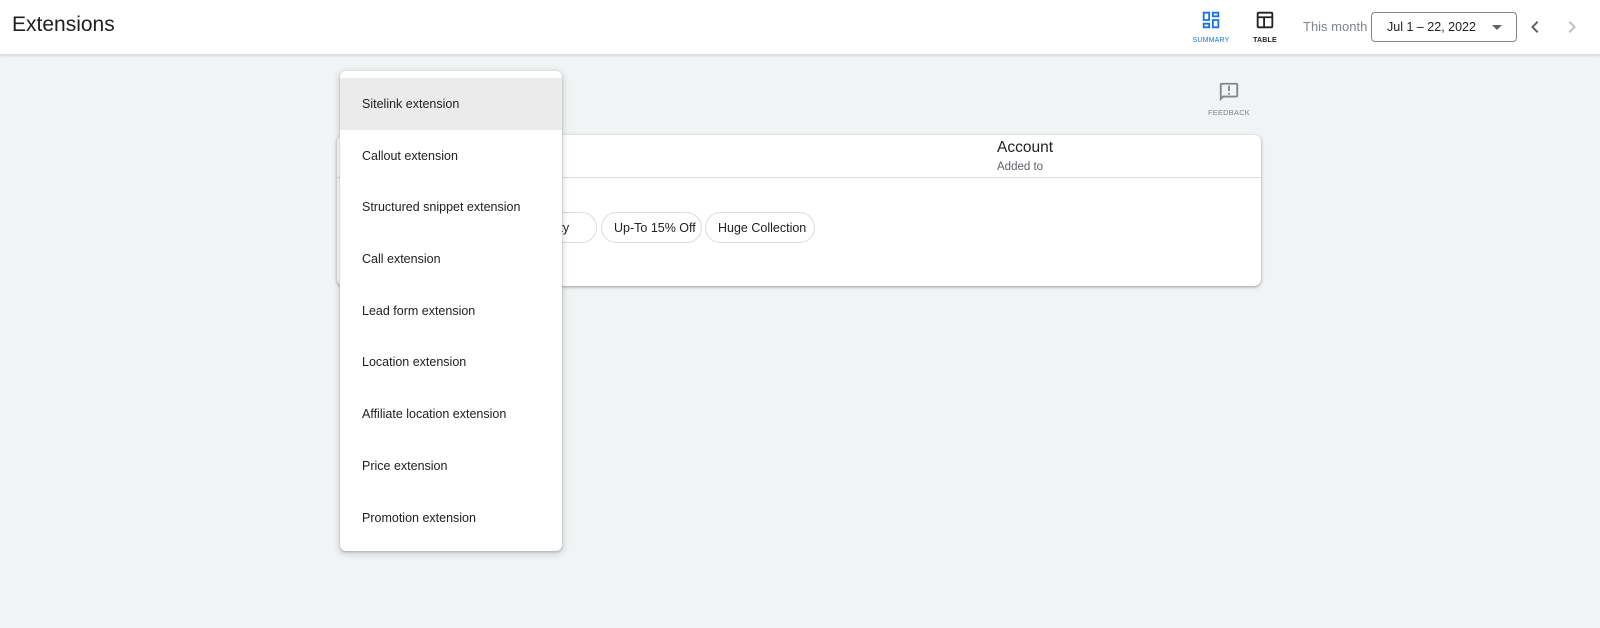 This screenshot has height=628, width=1600. Describe the element at coordinates (451, 156) in the screenshot. I see `menu-item-callout-extension: Callout extension` at that location.